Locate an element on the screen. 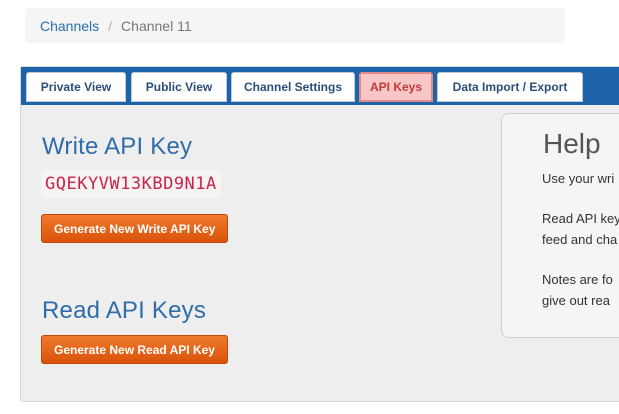  write-api-key-heading: Write API Key is located at coordinates (117, 146).